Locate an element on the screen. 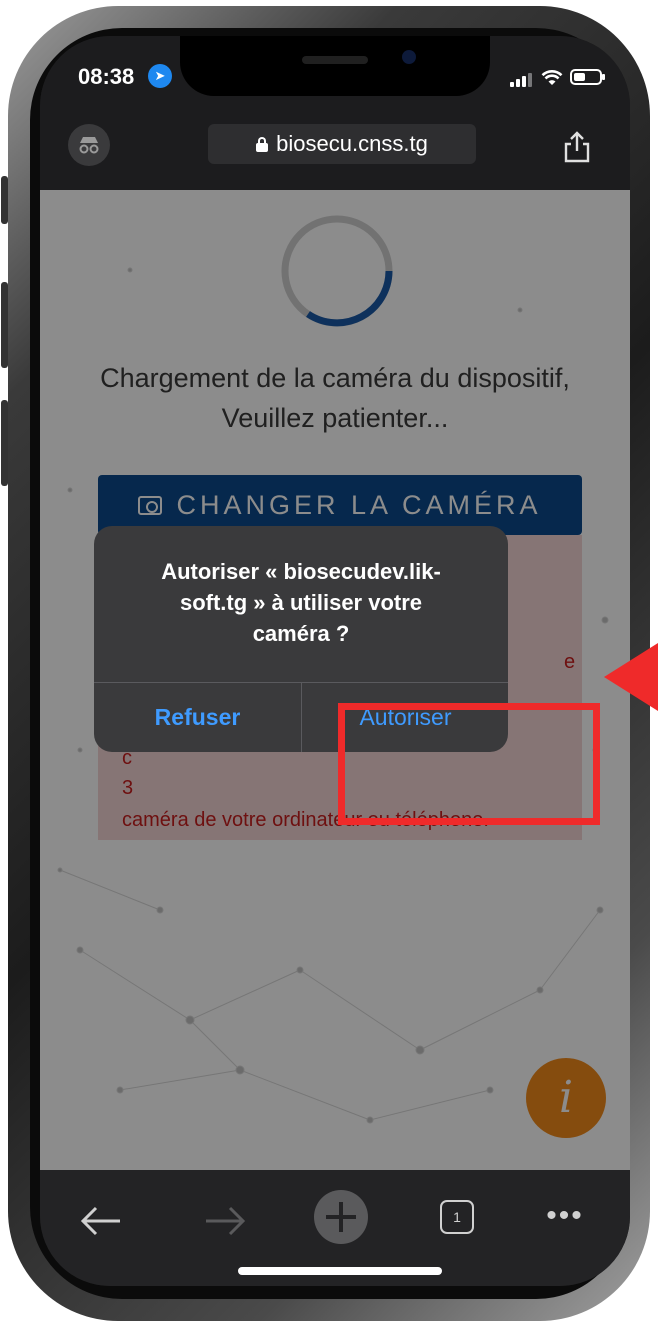  mute-switch is located at coordinates (4, 200).